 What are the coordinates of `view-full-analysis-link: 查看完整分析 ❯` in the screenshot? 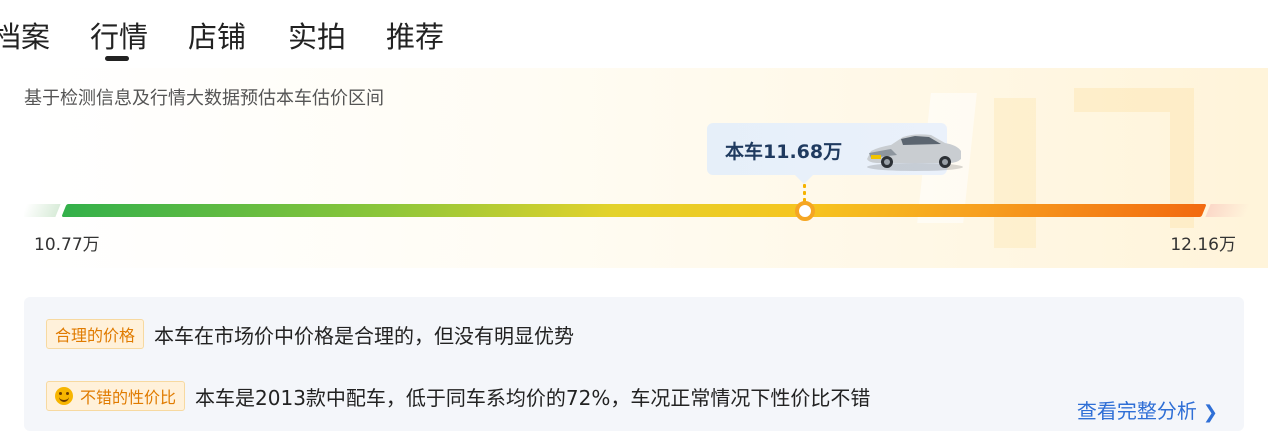 It's located at (1147, 409).